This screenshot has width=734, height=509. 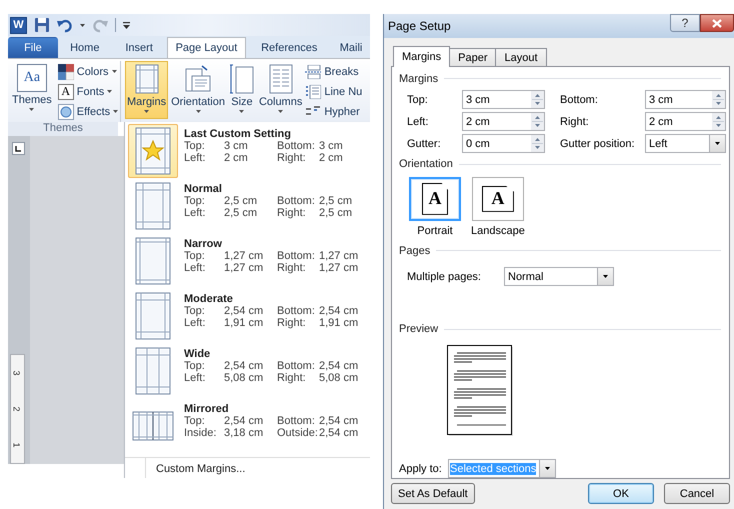 I want to click on dialog-tab: Margins, so click(x=421, y=56).